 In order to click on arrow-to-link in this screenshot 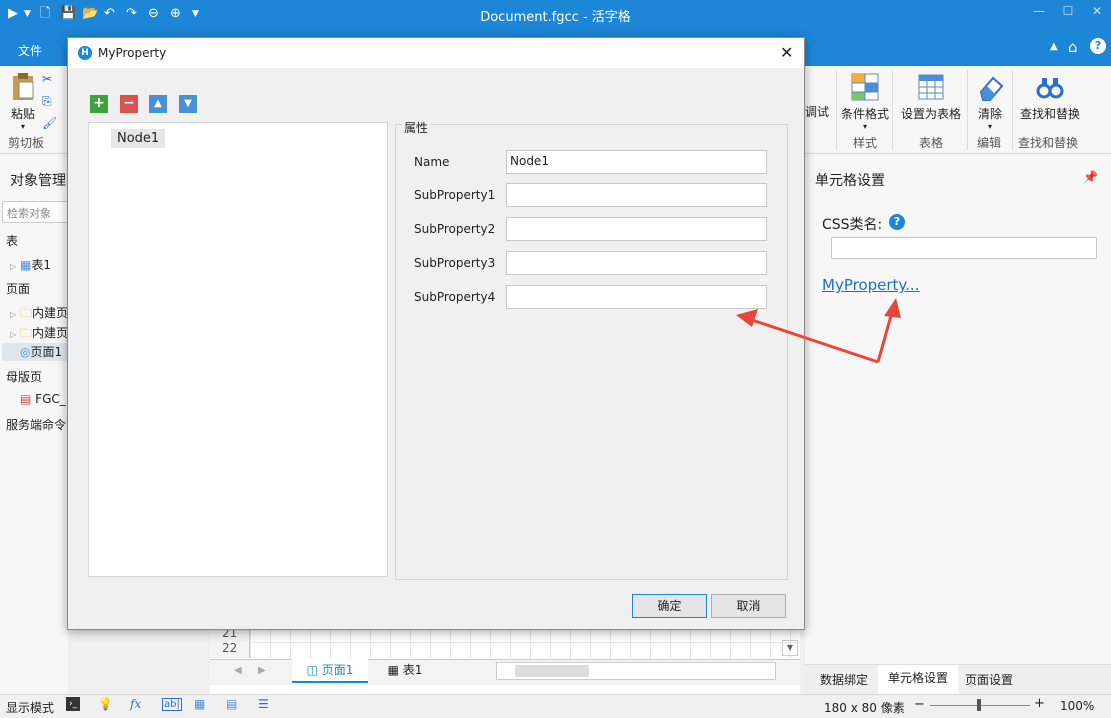, I will do `click(885, 337)`.